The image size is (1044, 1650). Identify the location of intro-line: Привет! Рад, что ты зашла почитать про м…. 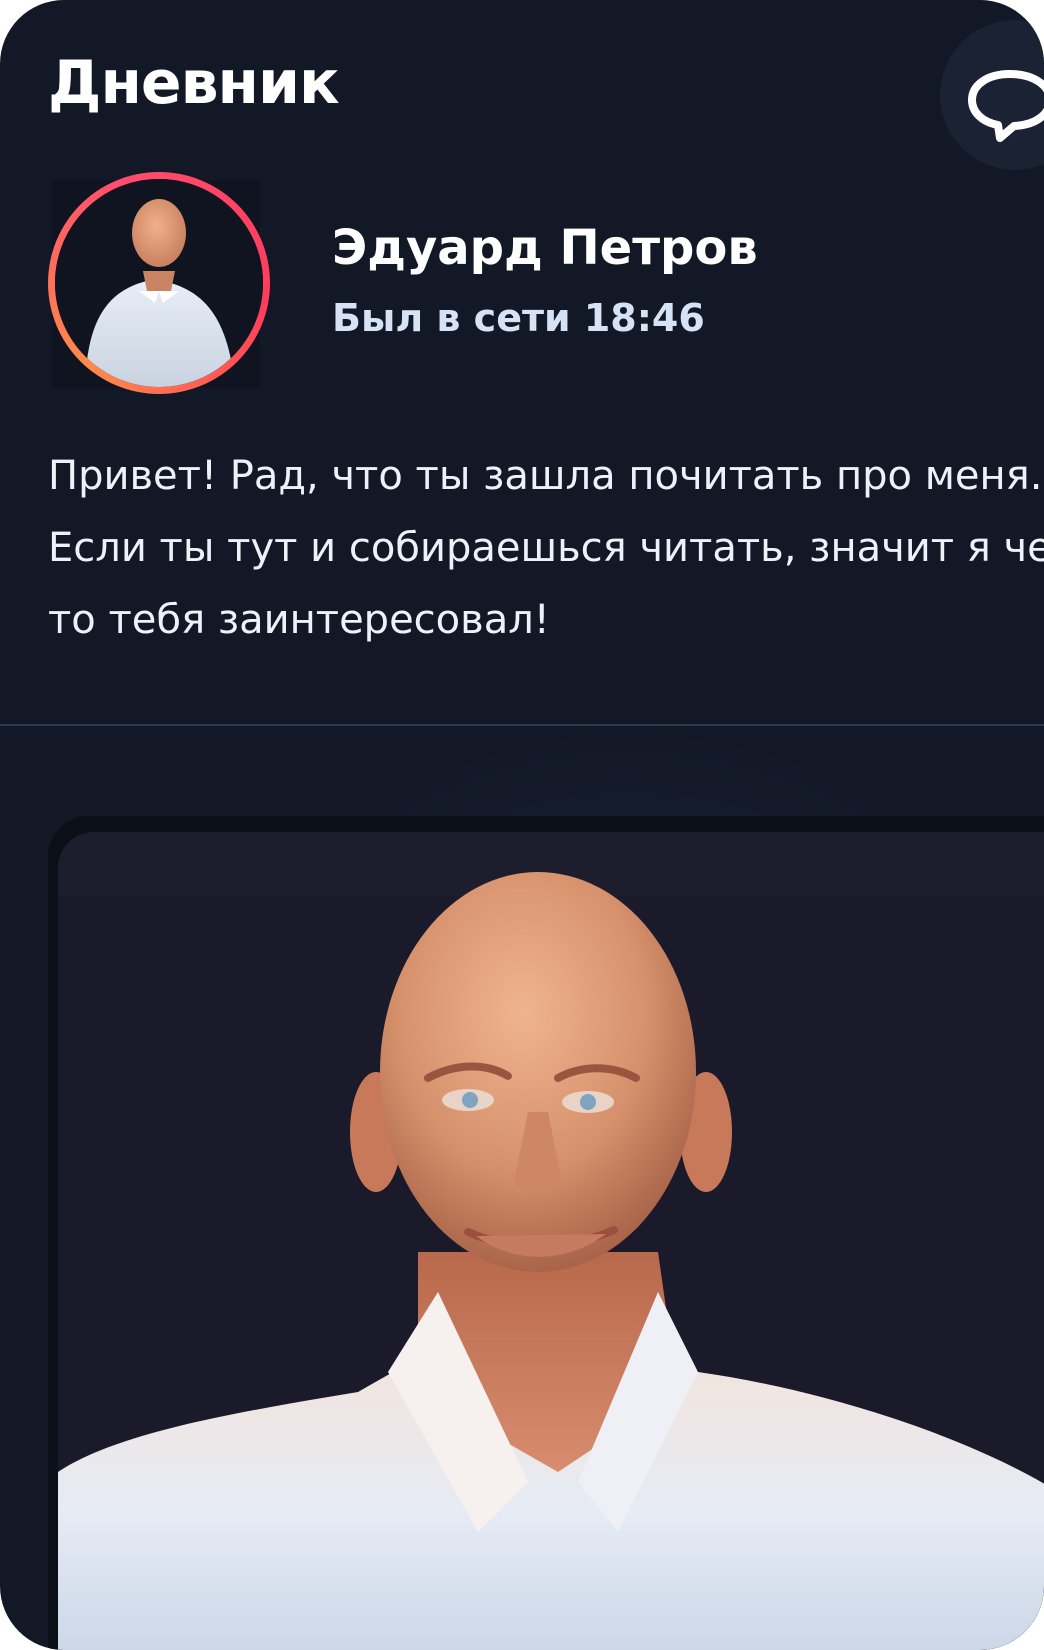
(545, 476).